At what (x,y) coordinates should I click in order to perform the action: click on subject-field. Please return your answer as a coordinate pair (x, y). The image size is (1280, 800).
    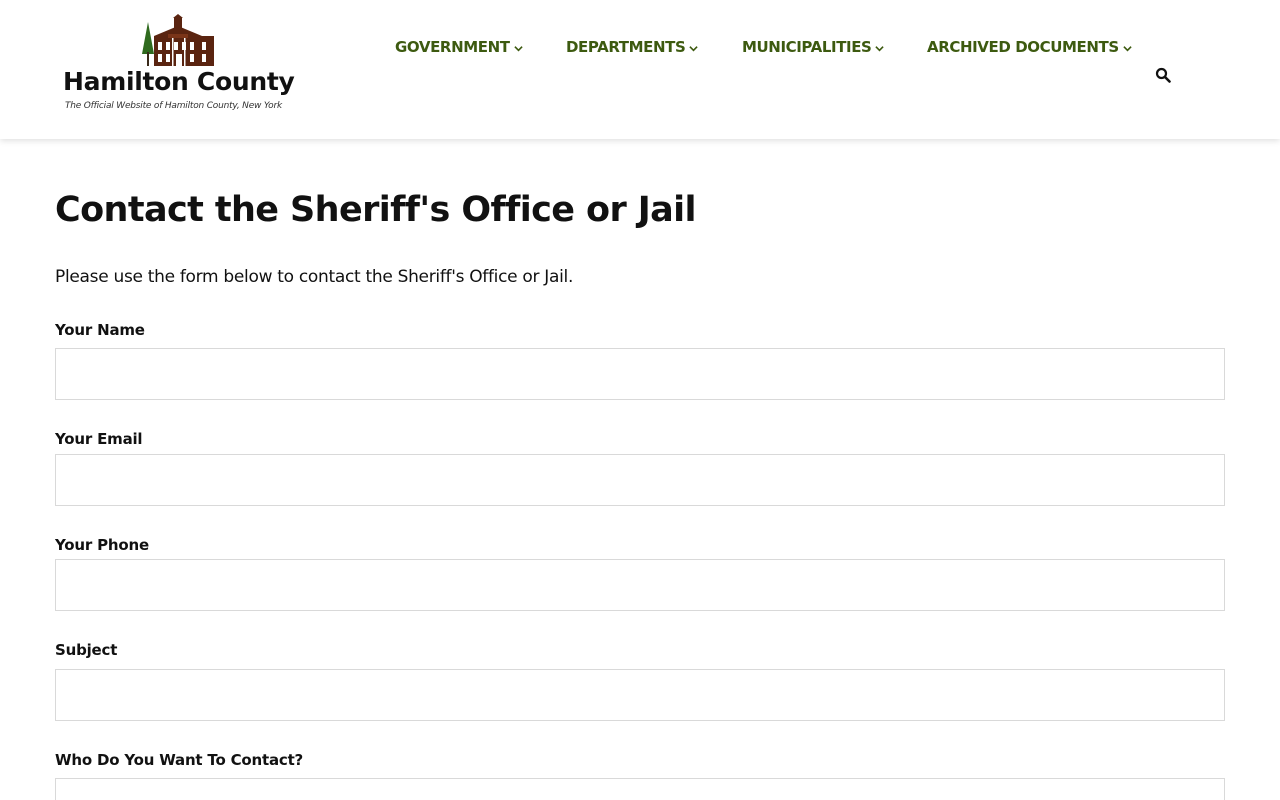
    Looking at the image, I should click on (640, 695).